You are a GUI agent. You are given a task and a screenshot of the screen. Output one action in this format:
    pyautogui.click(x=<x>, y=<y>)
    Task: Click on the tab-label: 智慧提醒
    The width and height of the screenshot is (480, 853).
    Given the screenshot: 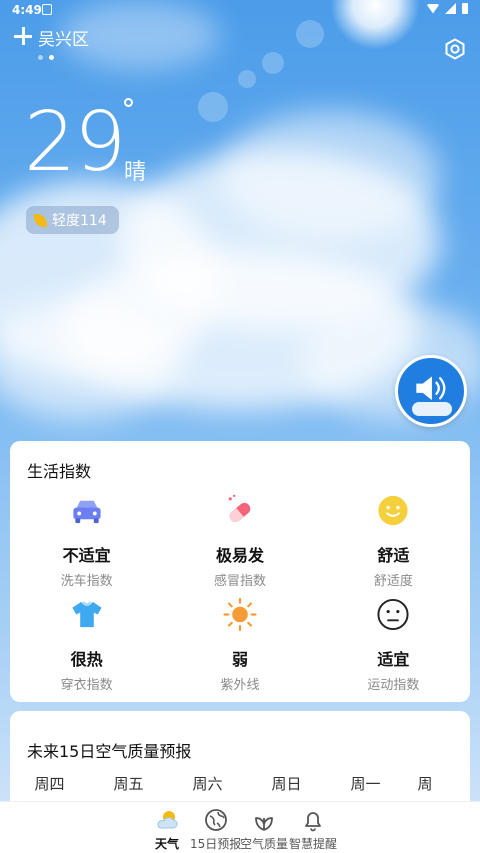 What is the action you would take?
    pyautogui.click(x=313, y=844)
    